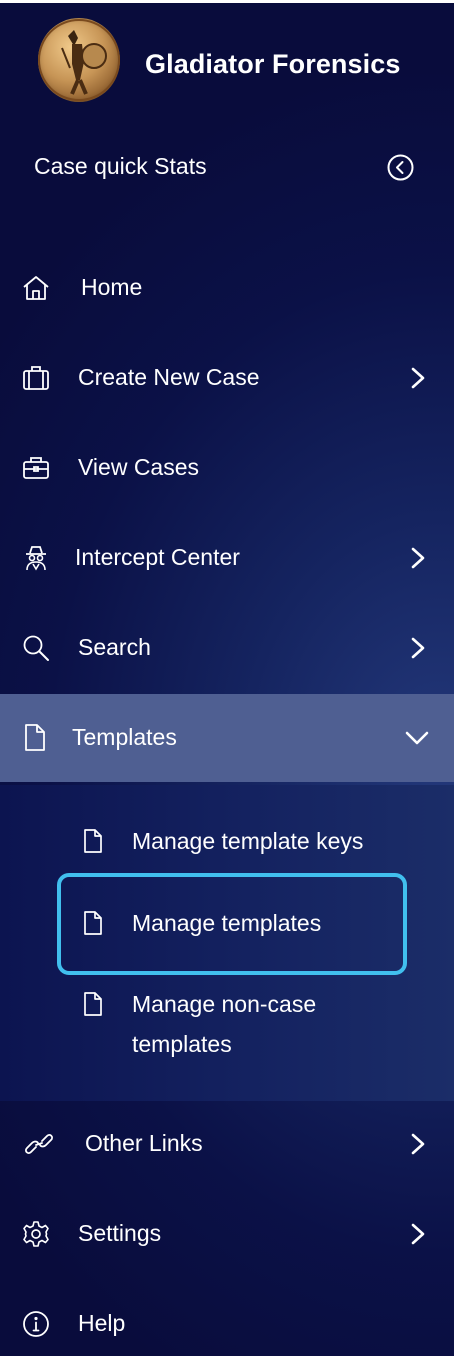 The height and width of the screenshot is (1356, 454). I want to click on nav-label-templates: Templates, so click(124, 737).